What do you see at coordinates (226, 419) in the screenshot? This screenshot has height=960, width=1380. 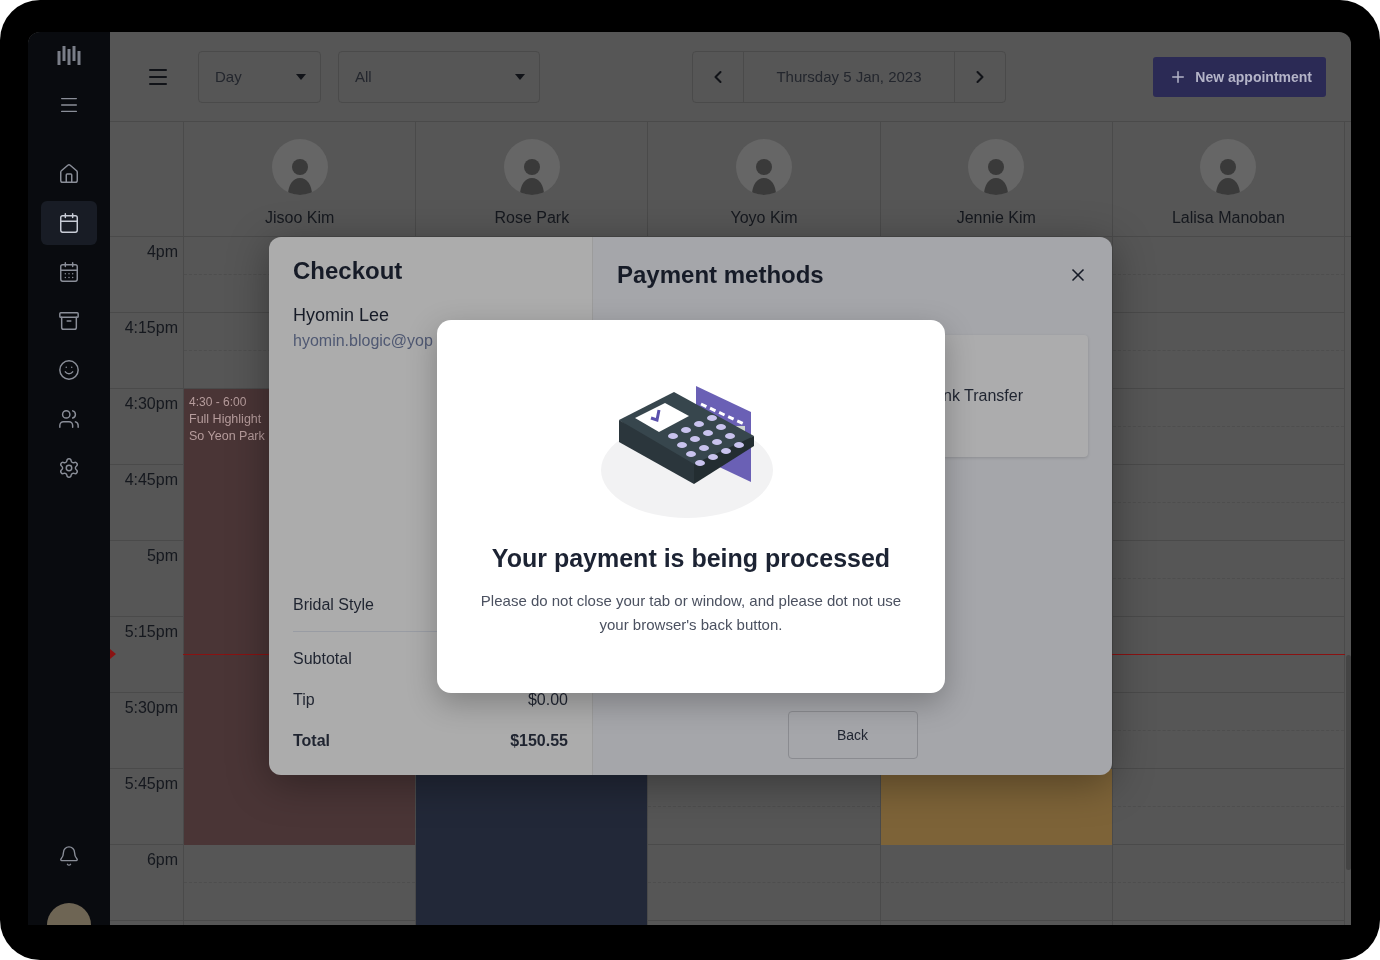 I see `appointment-service: Full Highlight` at bounding box center [226, 419].